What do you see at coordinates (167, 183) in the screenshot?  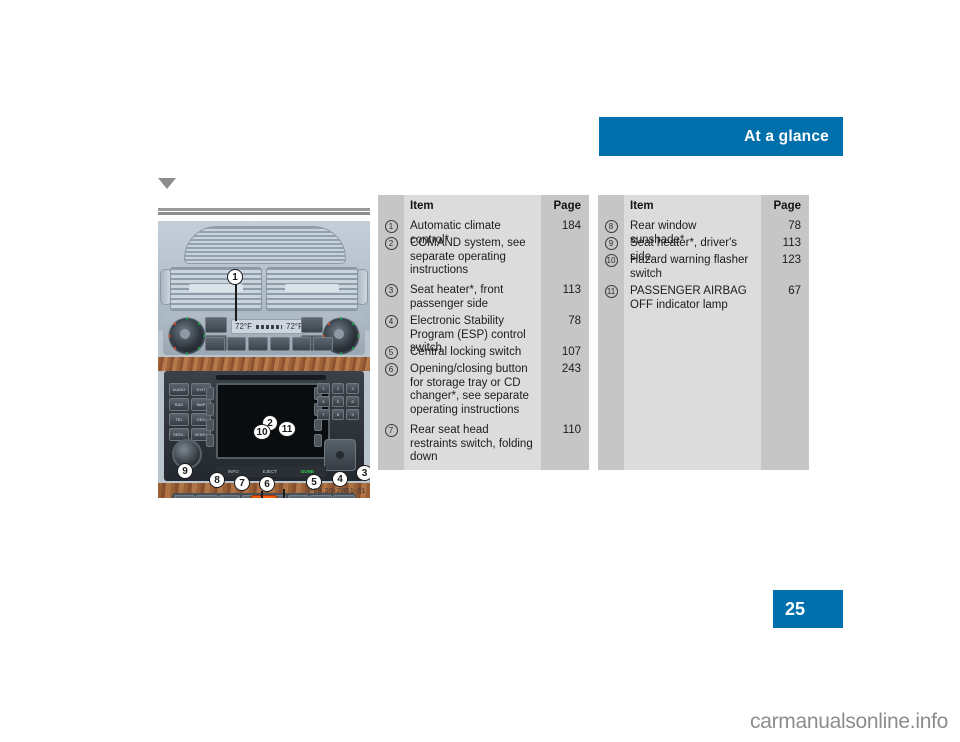 I see `down-triangle-icon` at bounding box center [167, 183].